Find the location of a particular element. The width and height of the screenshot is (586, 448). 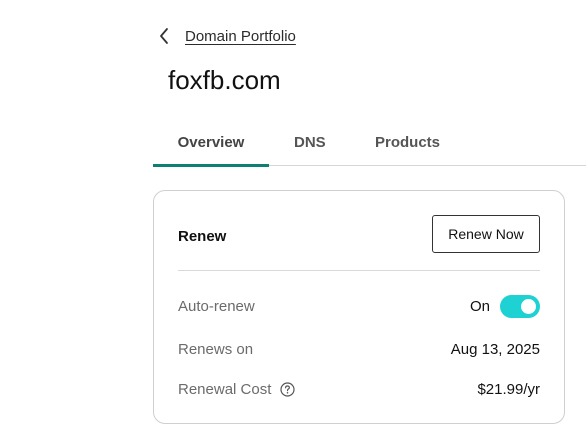

tab-products: Products is located at coordinates (407, 145).